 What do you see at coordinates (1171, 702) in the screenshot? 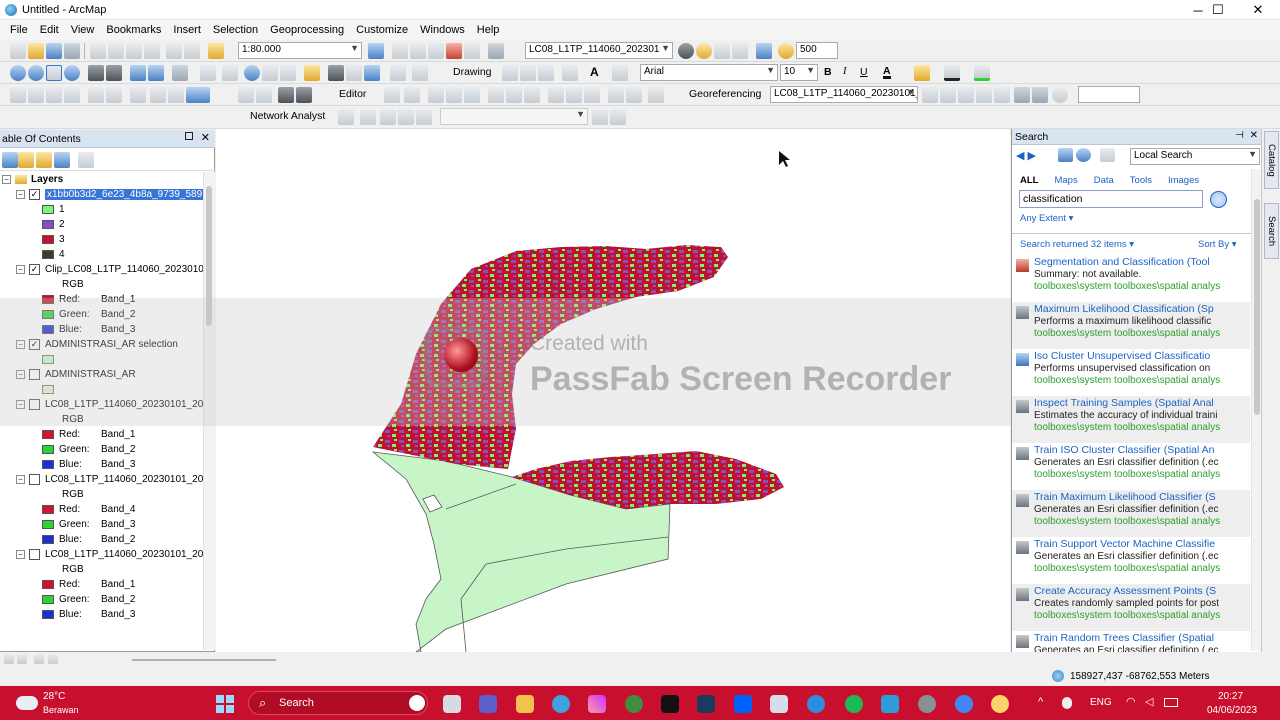
I see `battery-icon` at bounding box center [1171, 702].